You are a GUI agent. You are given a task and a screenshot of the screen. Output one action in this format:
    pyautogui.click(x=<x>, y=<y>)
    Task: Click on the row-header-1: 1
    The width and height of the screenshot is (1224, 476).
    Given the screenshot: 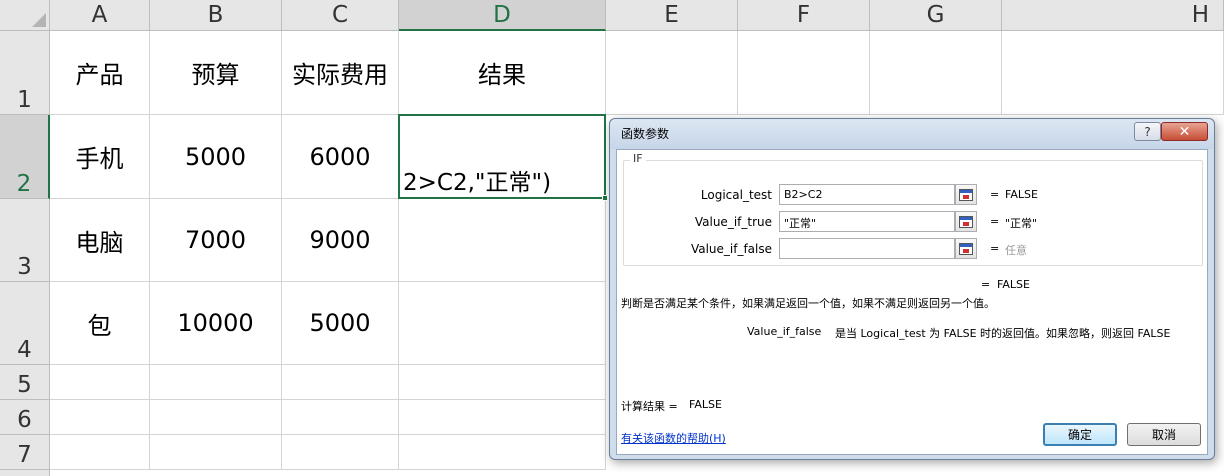 What is the action you would take?
    pyautogui.click(x=25, y=73)
    